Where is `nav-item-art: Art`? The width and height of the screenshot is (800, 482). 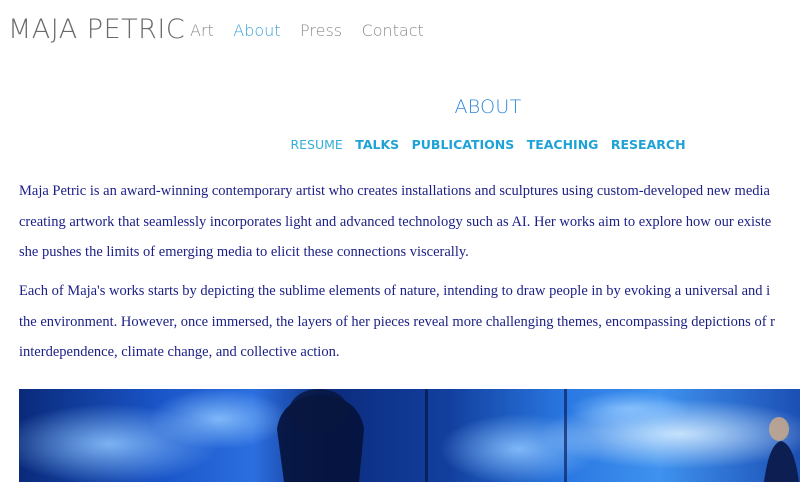 nav-item-art: Art is located at coordinates (202, 30).